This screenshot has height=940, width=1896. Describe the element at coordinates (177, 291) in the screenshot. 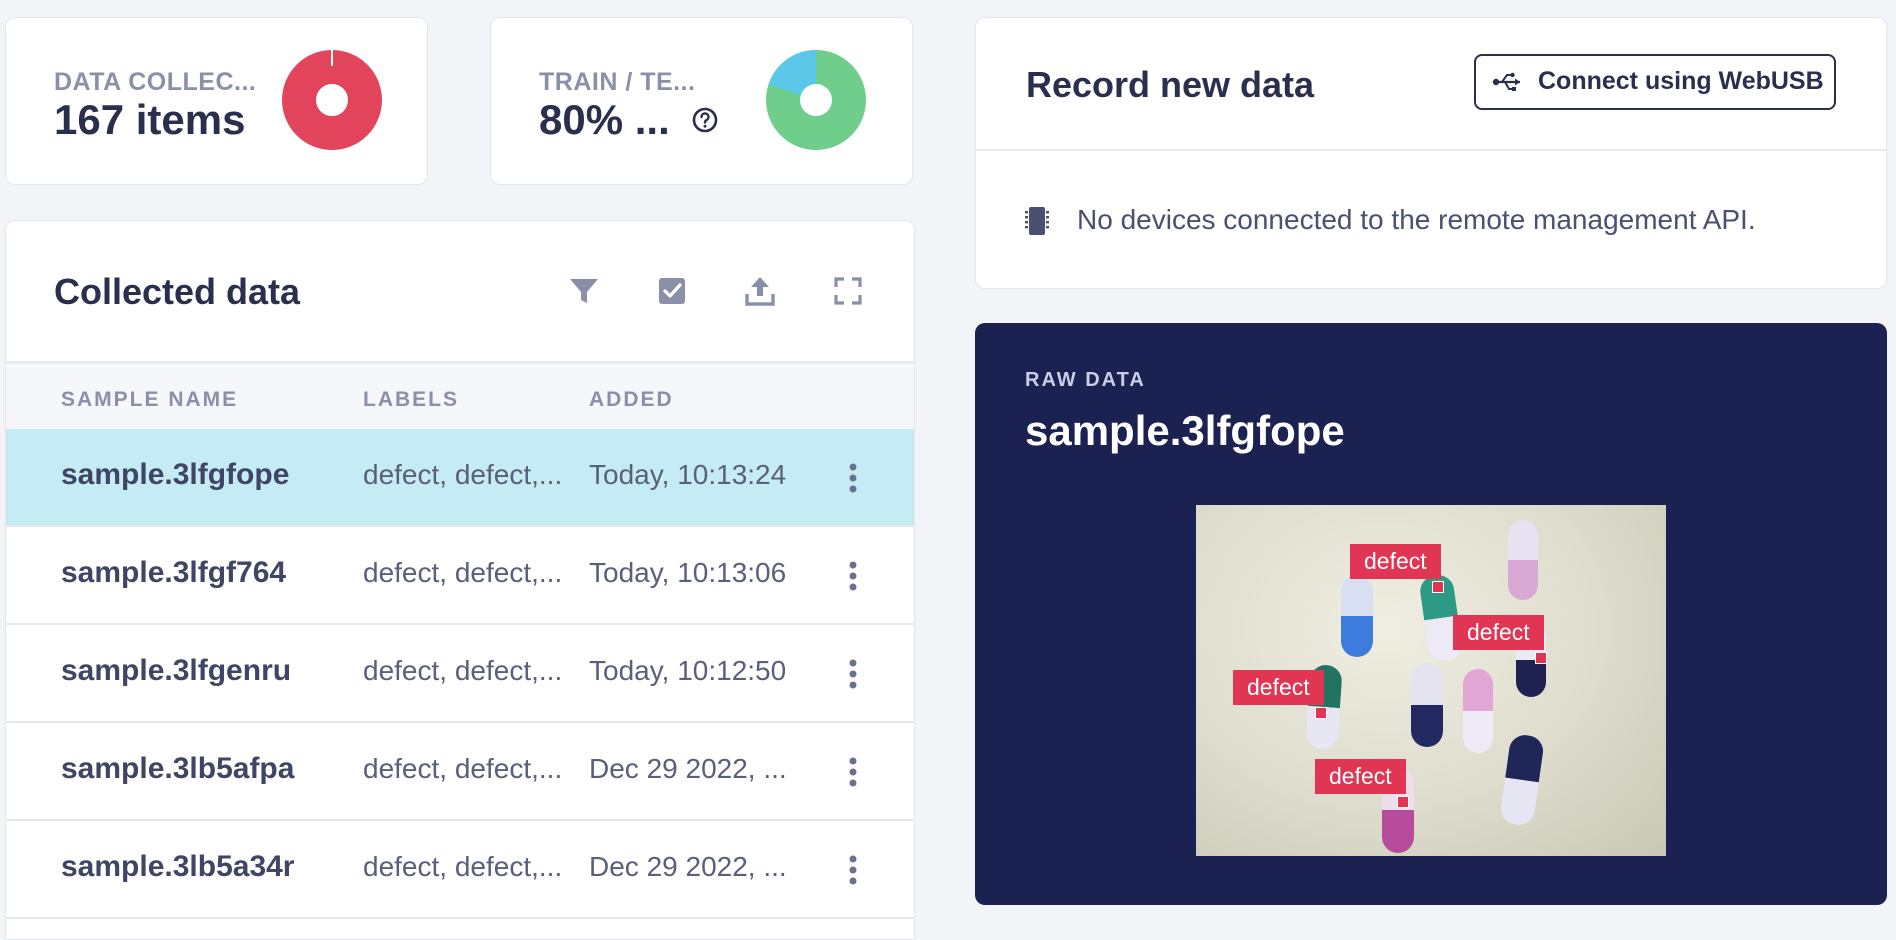

I see `collected-data-title: Collected data` at that location.